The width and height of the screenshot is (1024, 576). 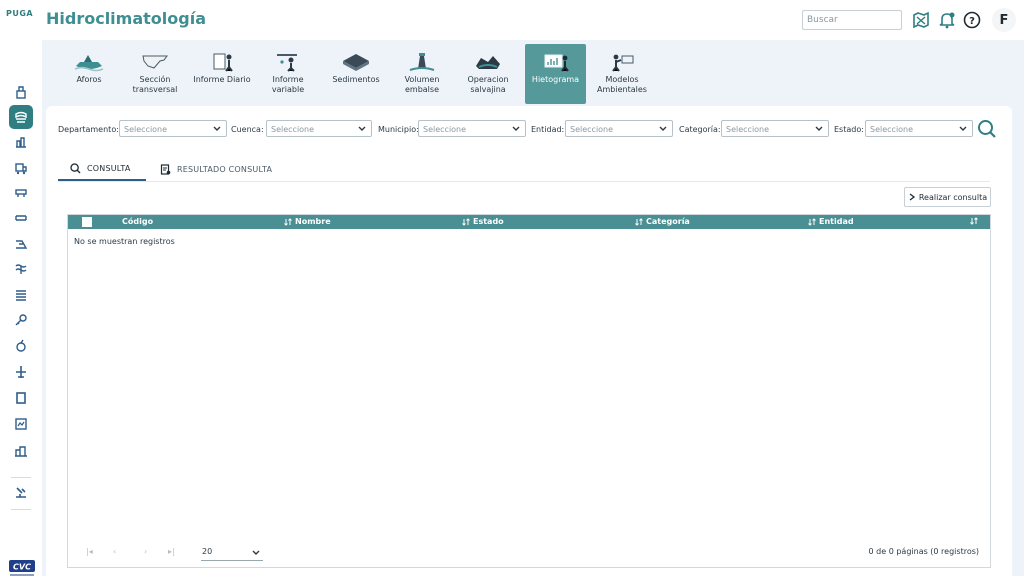 I want to click on page-size-select: 20, so click(x=232, y=553).